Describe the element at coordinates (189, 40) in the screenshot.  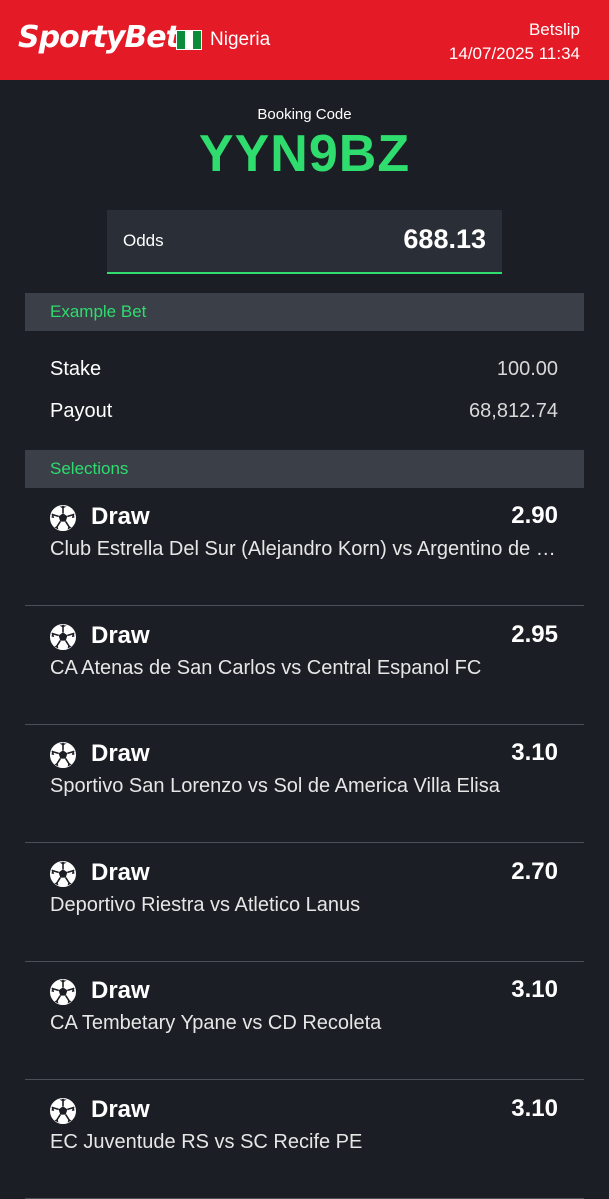
I see `nigeria-flag-icon` at that location.